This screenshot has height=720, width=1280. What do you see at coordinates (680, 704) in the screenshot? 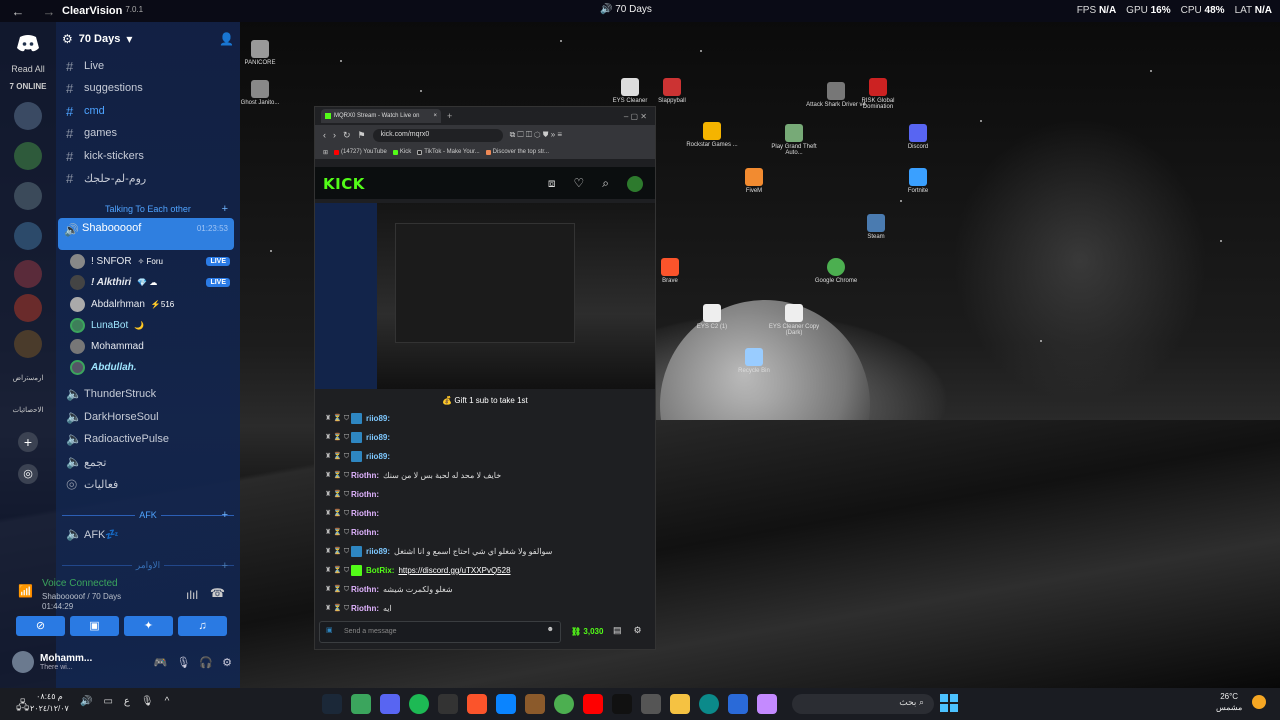
I see `file-explorer-taskbar-icon` at bounding box center [680, 704].